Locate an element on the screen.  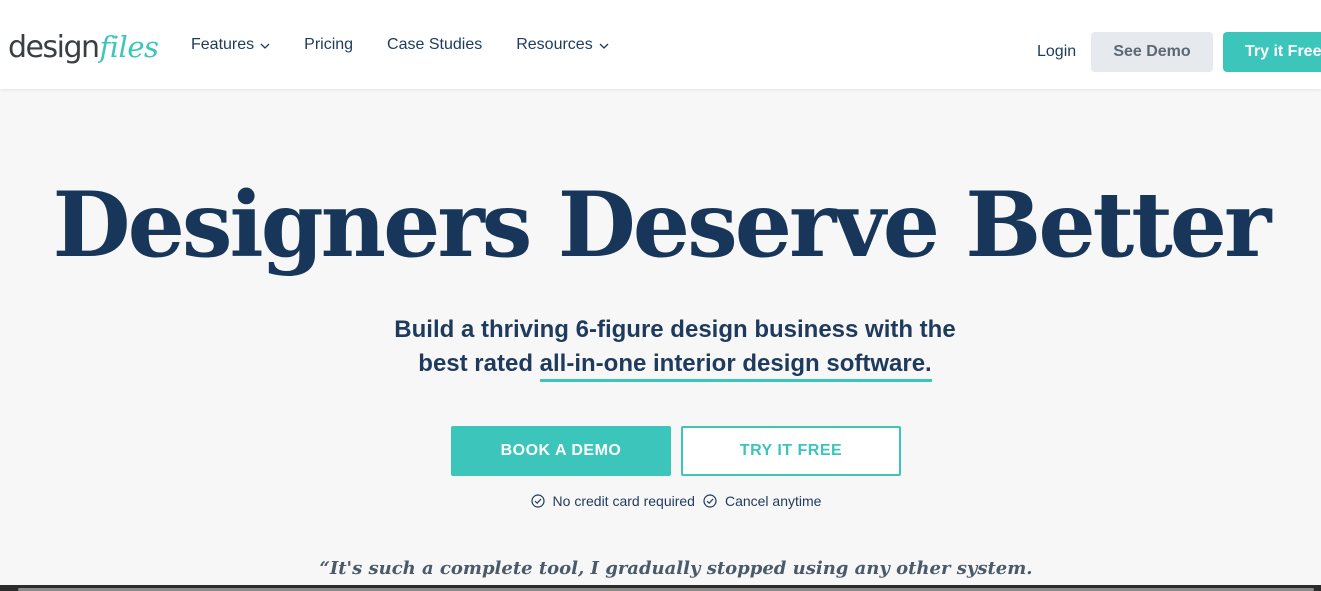
designfiles-logo: design files is located at coordinates (83, 50).